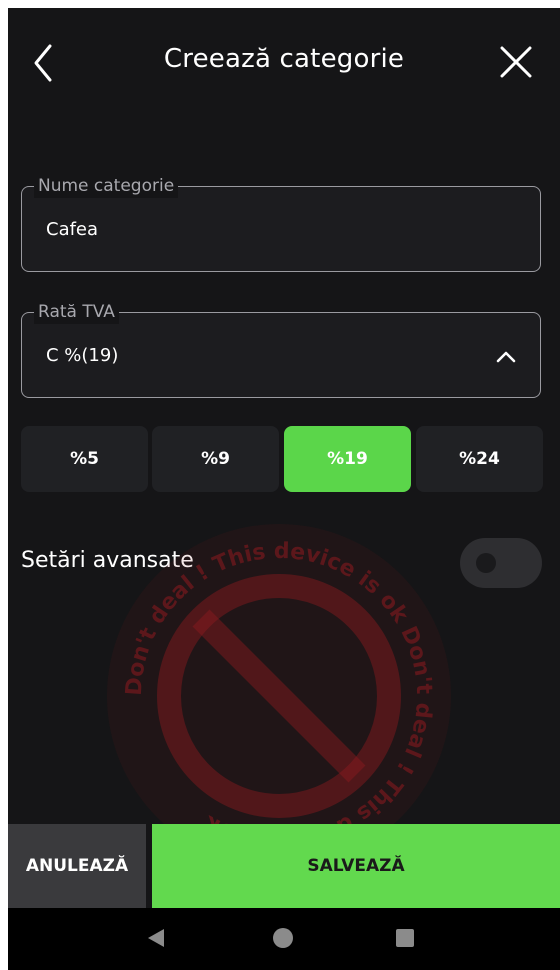 The height and width of the screenshot is (970, 560). I want to click on vat-rate-select: Rată TVA C %(19), so click(281, 349).